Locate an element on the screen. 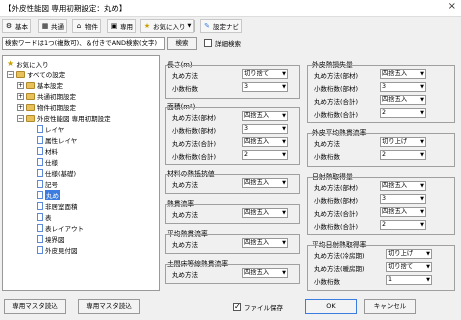 This screenshot has width=461, height=320. area-digits-total-select: 2 ▼ is located at coordinates (265, 155).